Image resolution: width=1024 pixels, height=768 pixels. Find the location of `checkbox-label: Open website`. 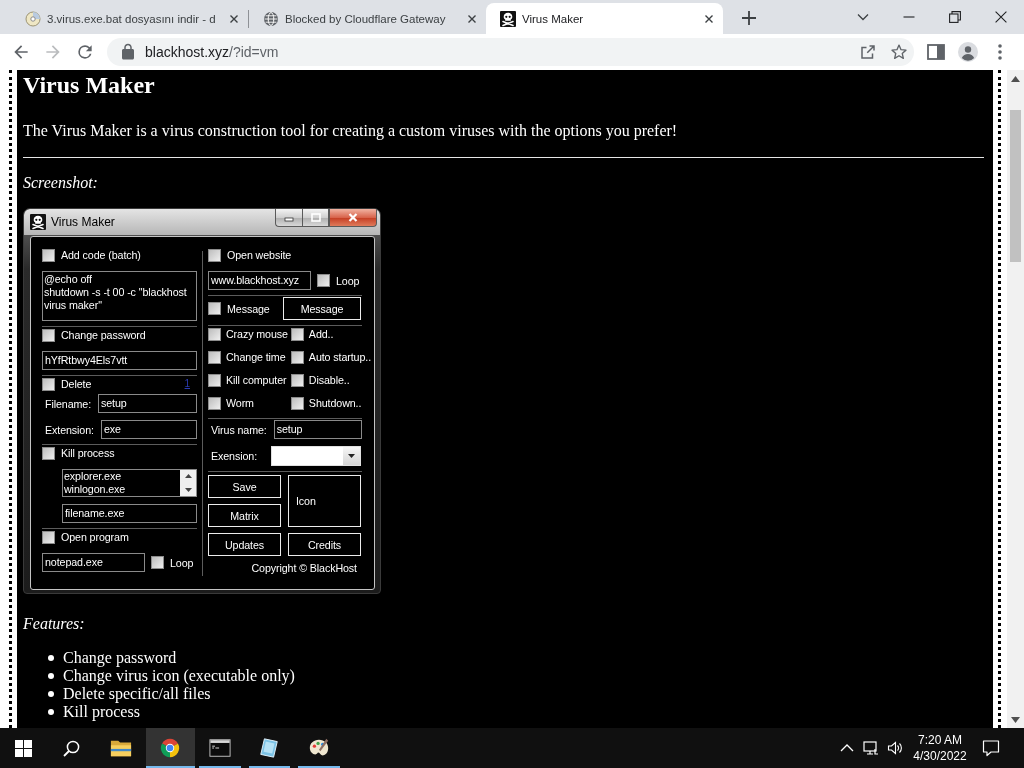

checkbox-label: Open website is located at coordinates (259, 255).